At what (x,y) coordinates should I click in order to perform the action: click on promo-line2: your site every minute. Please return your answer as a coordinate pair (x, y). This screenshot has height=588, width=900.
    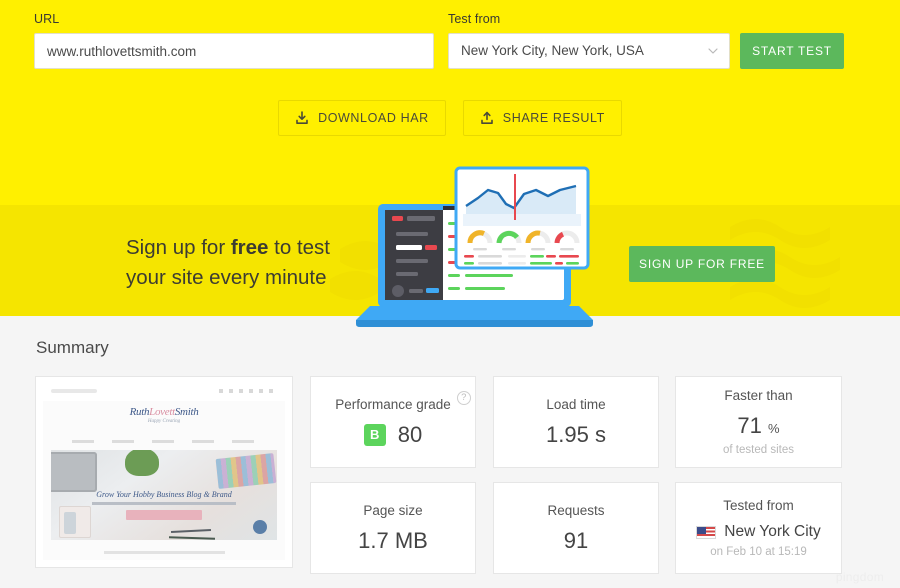
    Looking at the image, I should click on (226, 277).